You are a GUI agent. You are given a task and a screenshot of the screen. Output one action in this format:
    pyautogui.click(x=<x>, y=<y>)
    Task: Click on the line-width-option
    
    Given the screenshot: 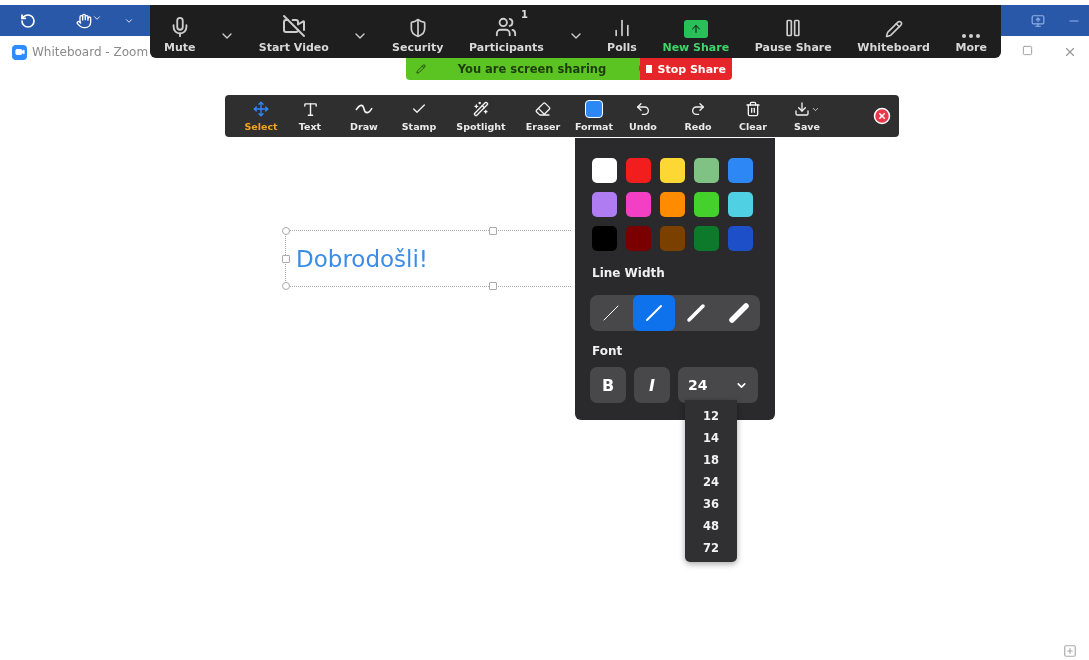 What is the action you would take?
    pyautogui.click(x=653, y=313)
    